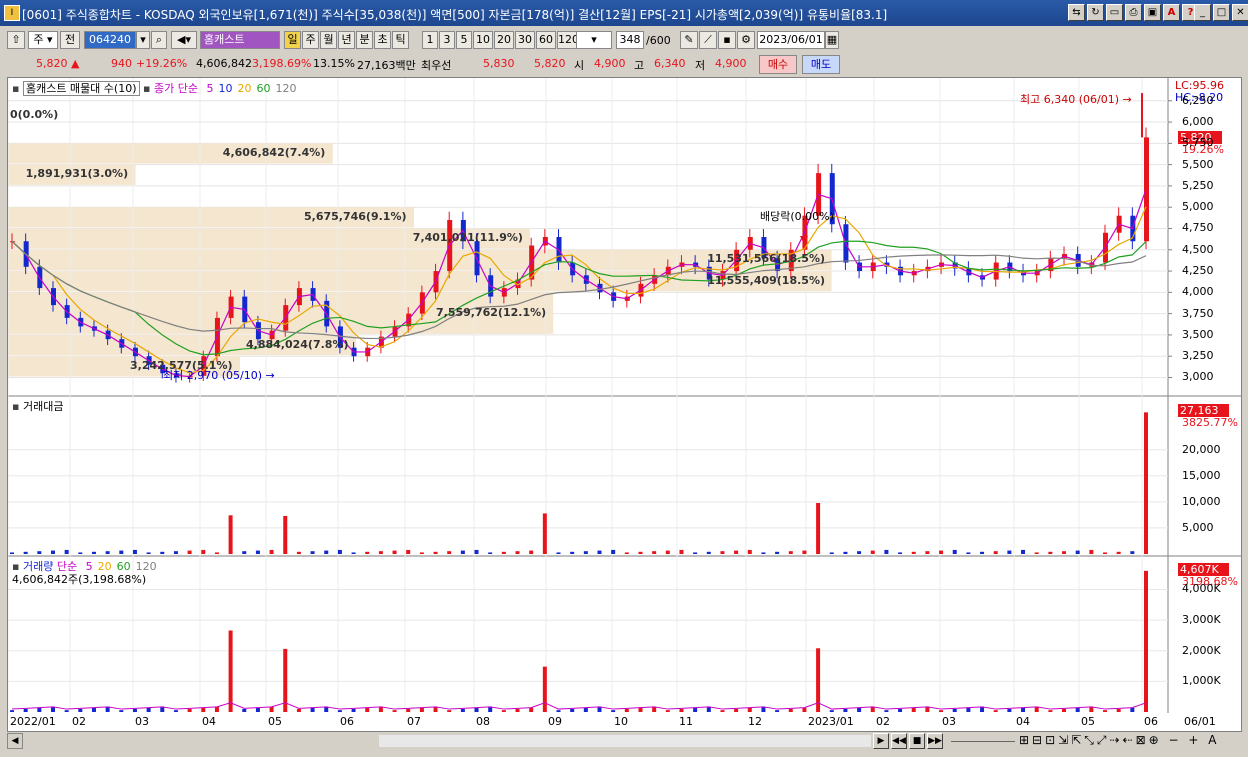 This screenshot has height=757, width=1248. Describe the element at coordinates (292, 40) in the screenshot. I see `period-tab: 일` at that location.